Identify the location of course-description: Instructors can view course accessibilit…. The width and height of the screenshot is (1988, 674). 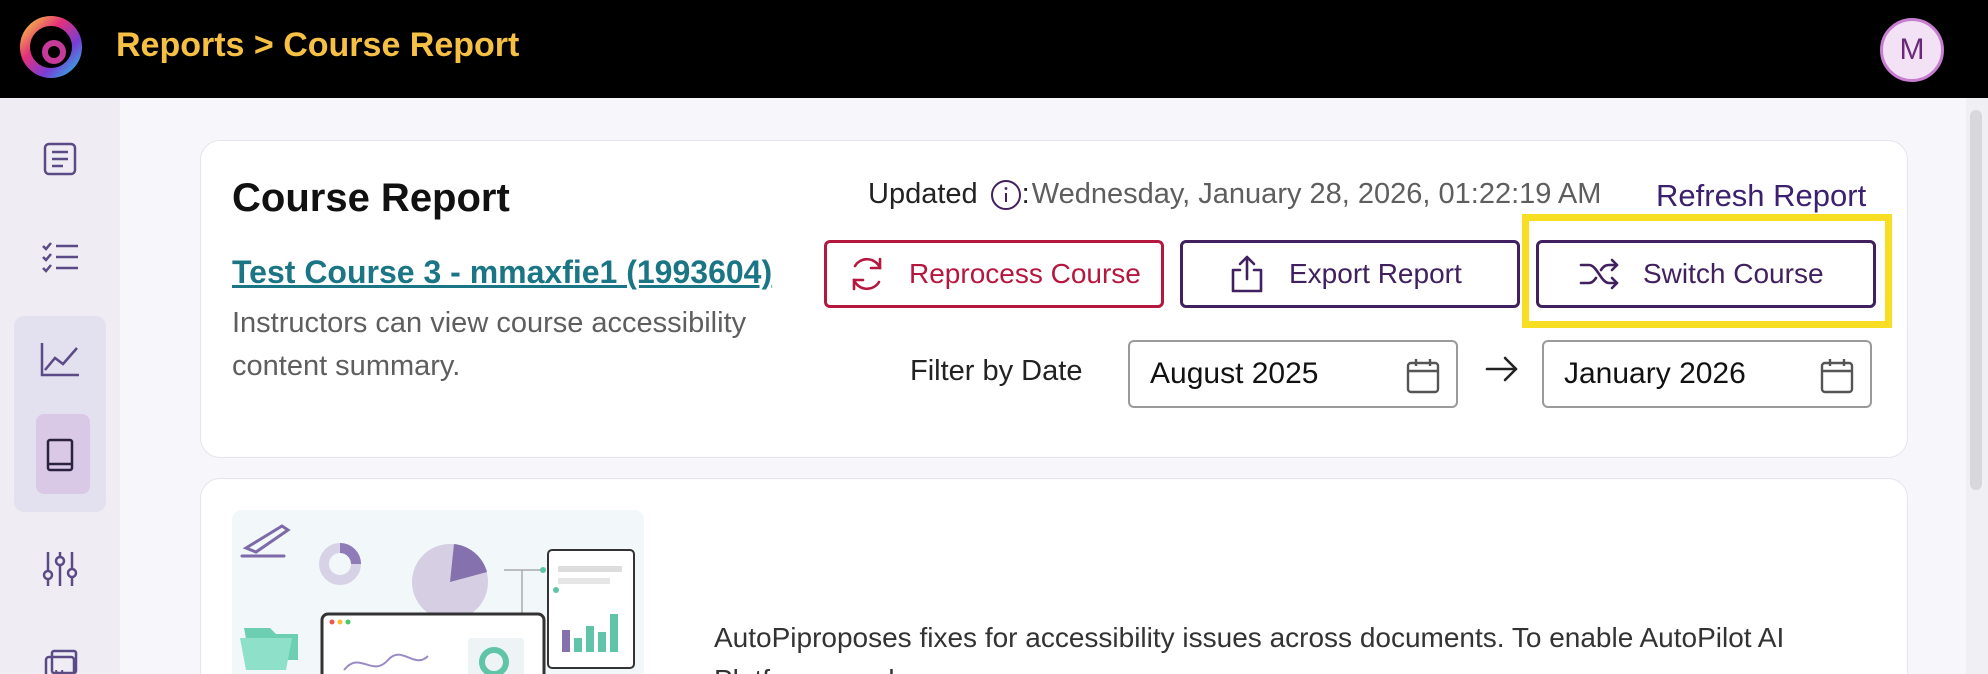
(489, 344).